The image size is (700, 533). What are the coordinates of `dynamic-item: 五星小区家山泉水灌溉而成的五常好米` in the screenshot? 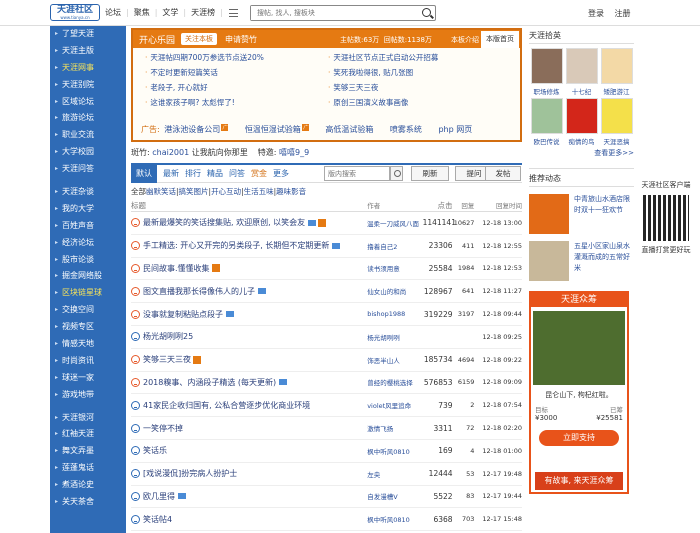 It's located at (581, 261).